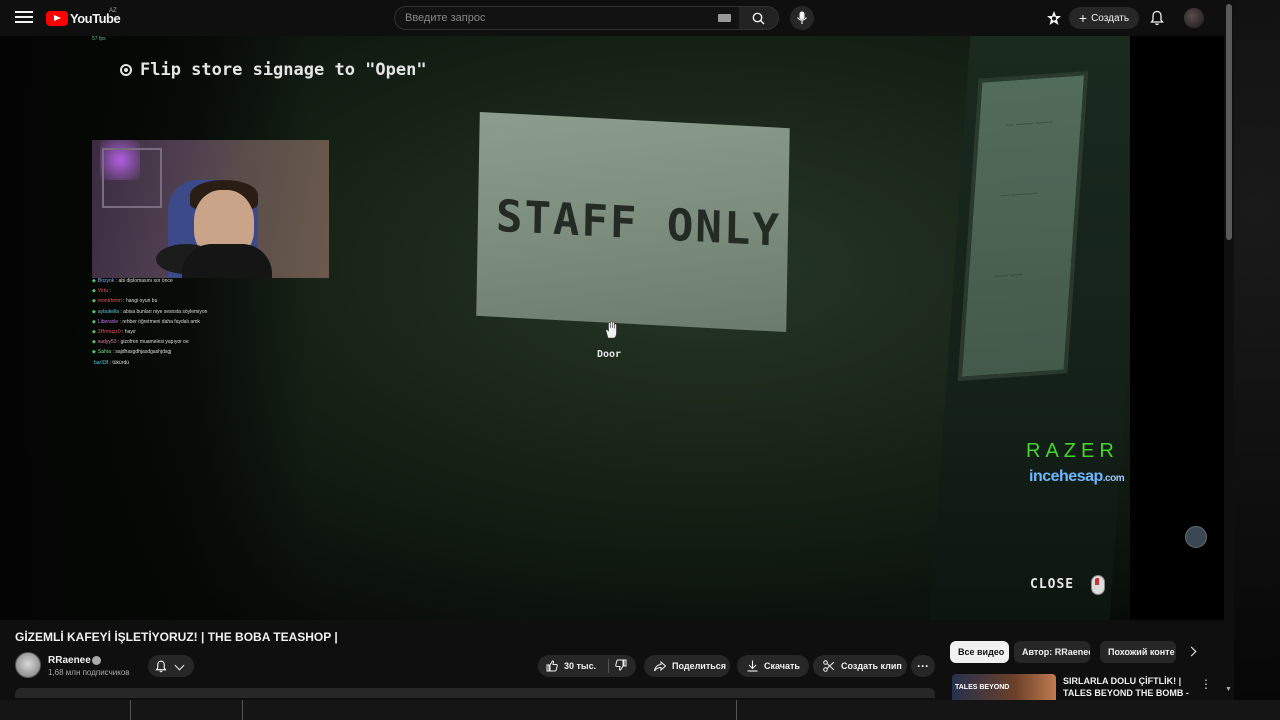 This screenshot has height=720, width=1280. What do you see at coordinates (126, 70) in the screenshot?
I see `objective-circle-icon` at bounding box center [126, 70].